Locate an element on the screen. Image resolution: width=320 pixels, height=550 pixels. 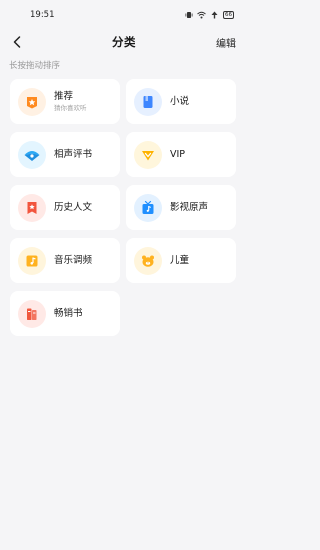
card-text: 畅销书 is located at coordinates (68, 314).